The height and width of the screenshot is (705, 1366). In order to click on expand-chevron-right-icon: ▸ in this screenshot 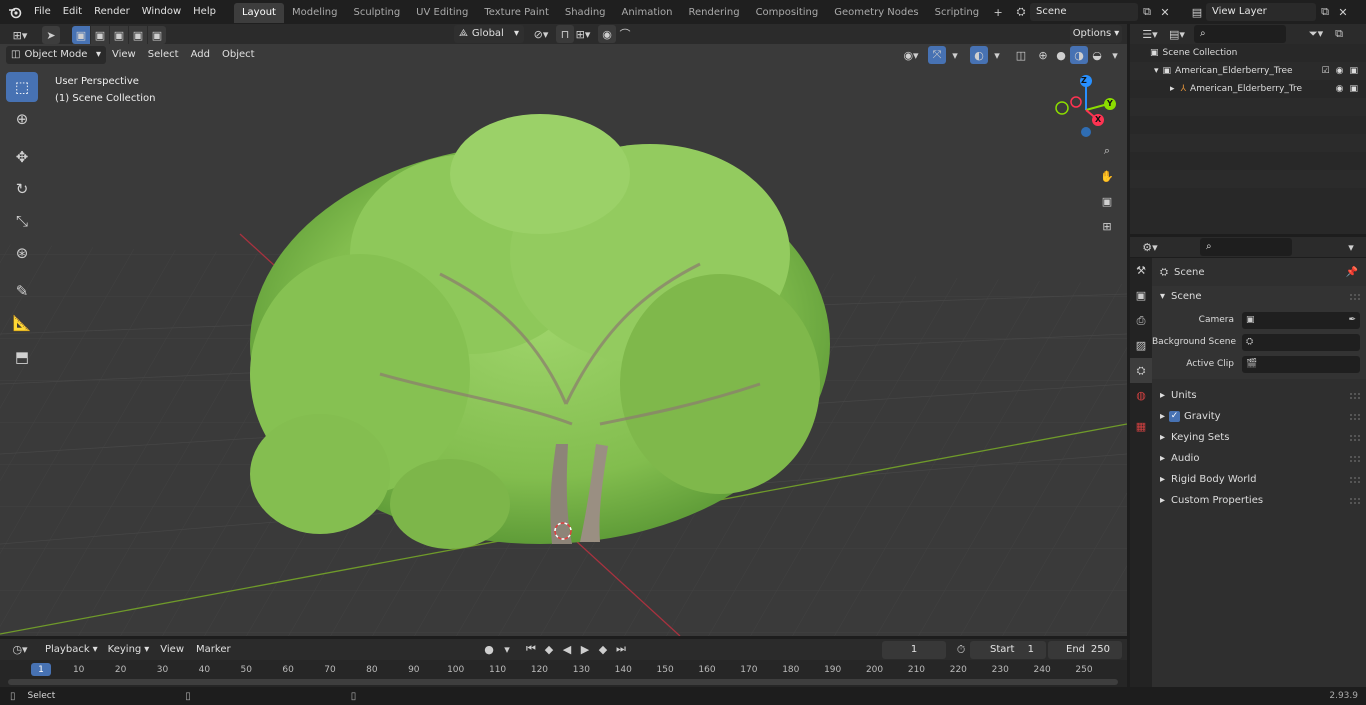, I will do `click(1172, 89)`.